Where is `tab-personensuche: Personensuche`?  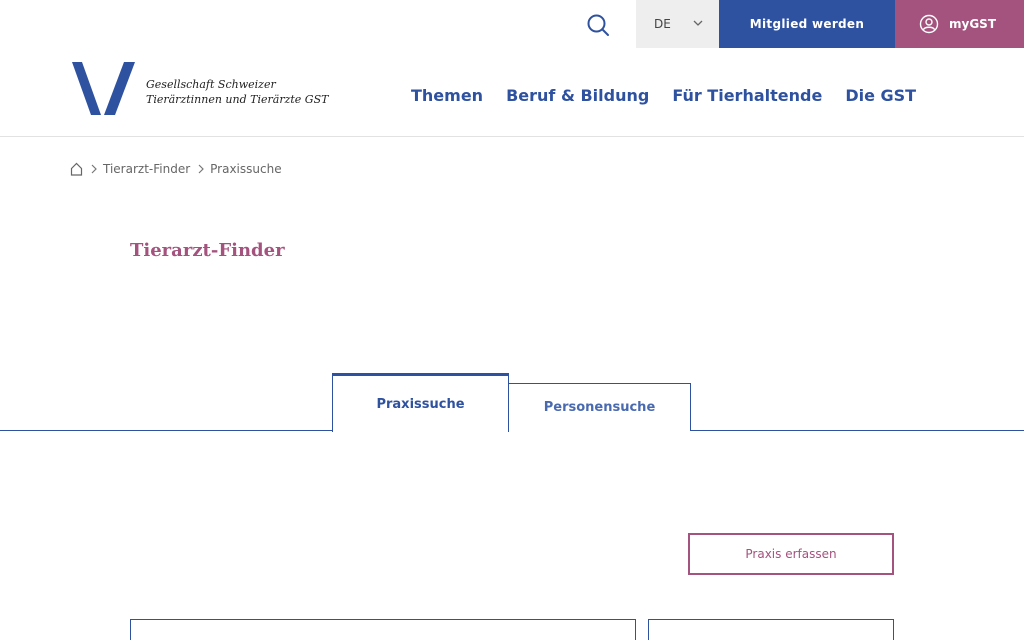
tab-personensuche: Personensuche is located at coordinates (599, 407).